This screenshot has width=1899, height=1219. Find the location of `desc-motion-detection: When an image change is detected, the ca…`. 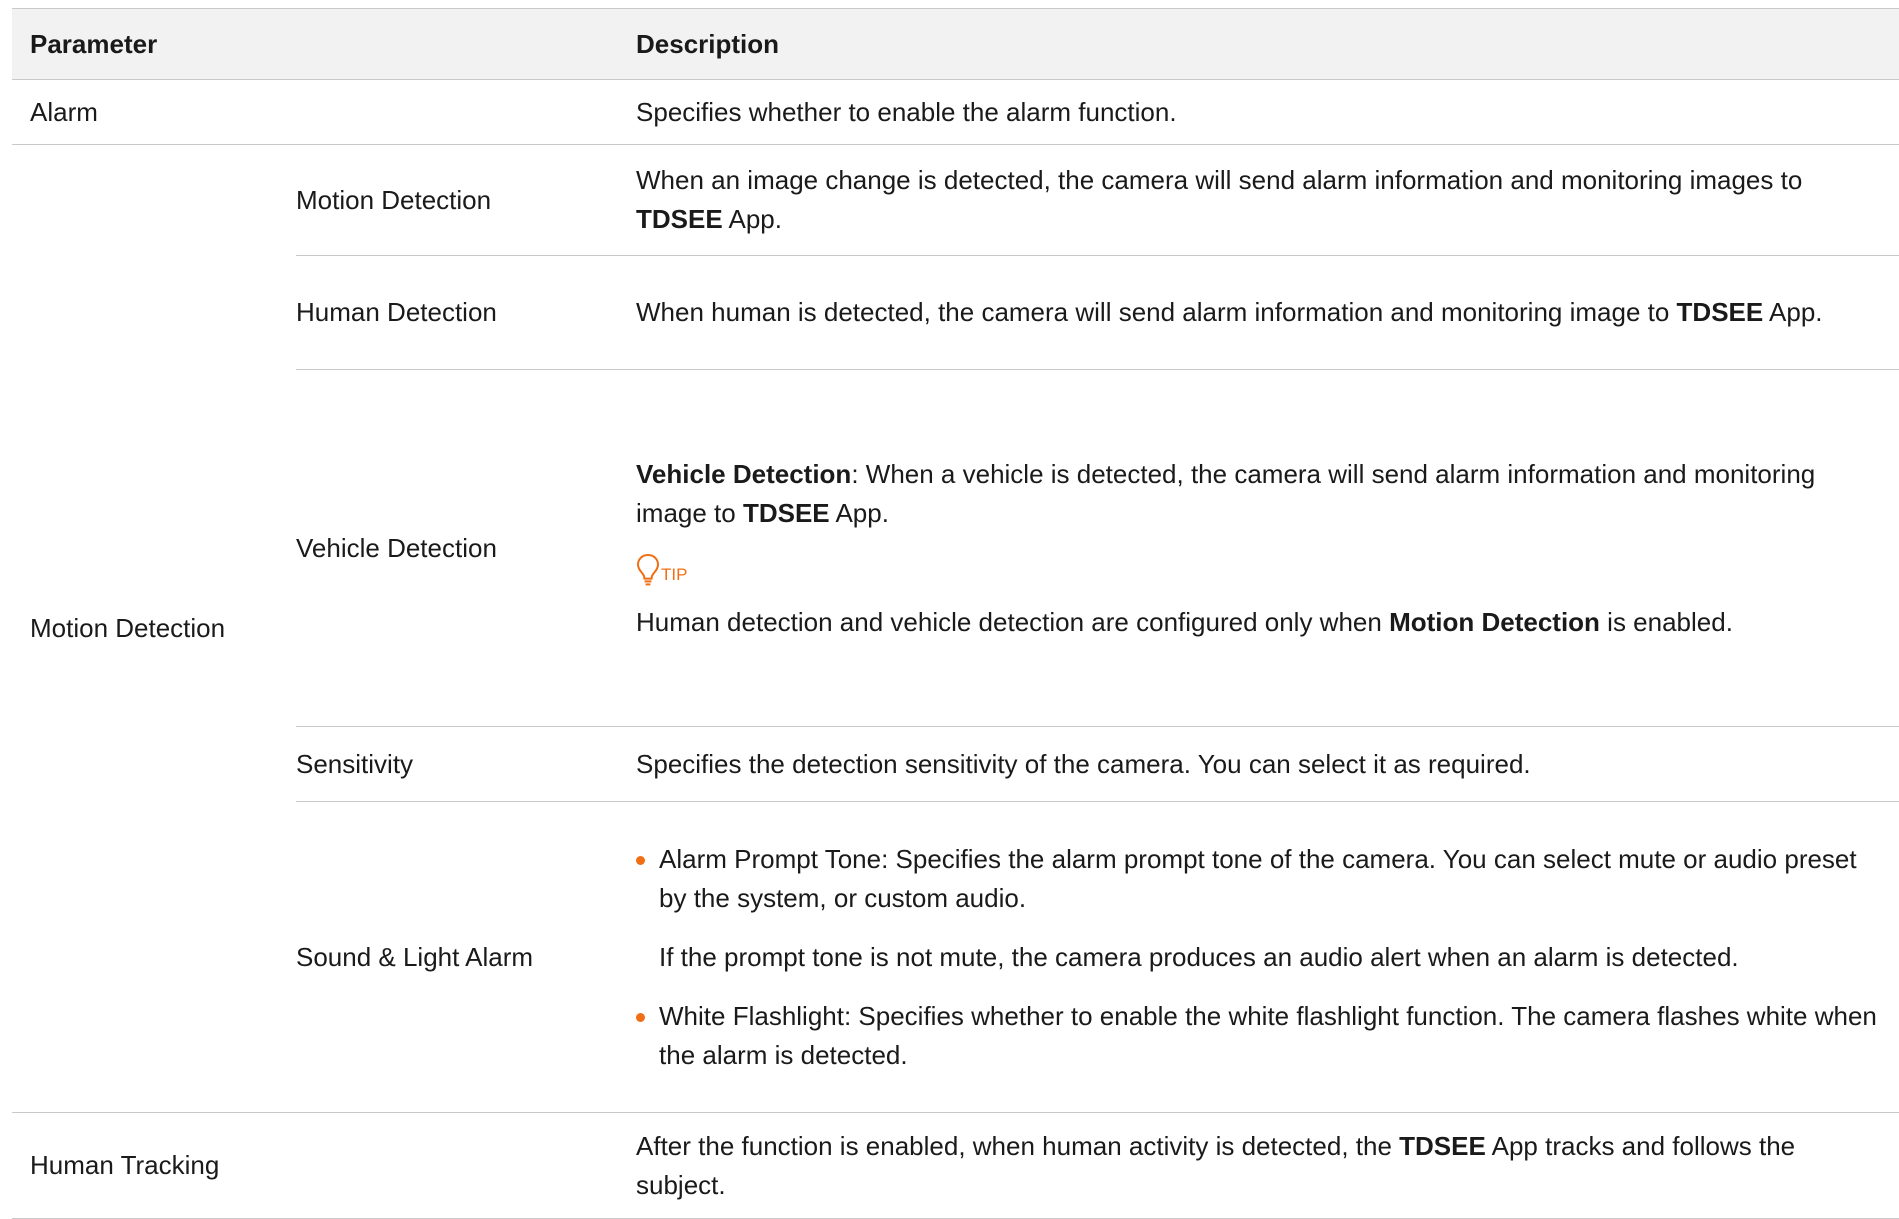

desc-motion-detection: When an image change is detected, the ca… is located at coordinates (1267, 200).